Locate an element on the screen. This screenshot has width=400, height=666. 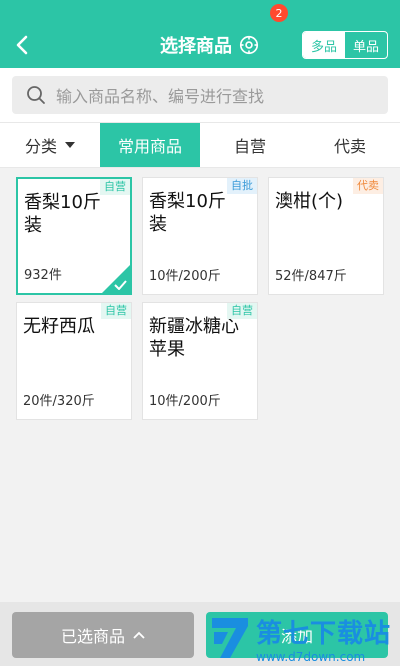
back-button is located at coordinates (22, 45).